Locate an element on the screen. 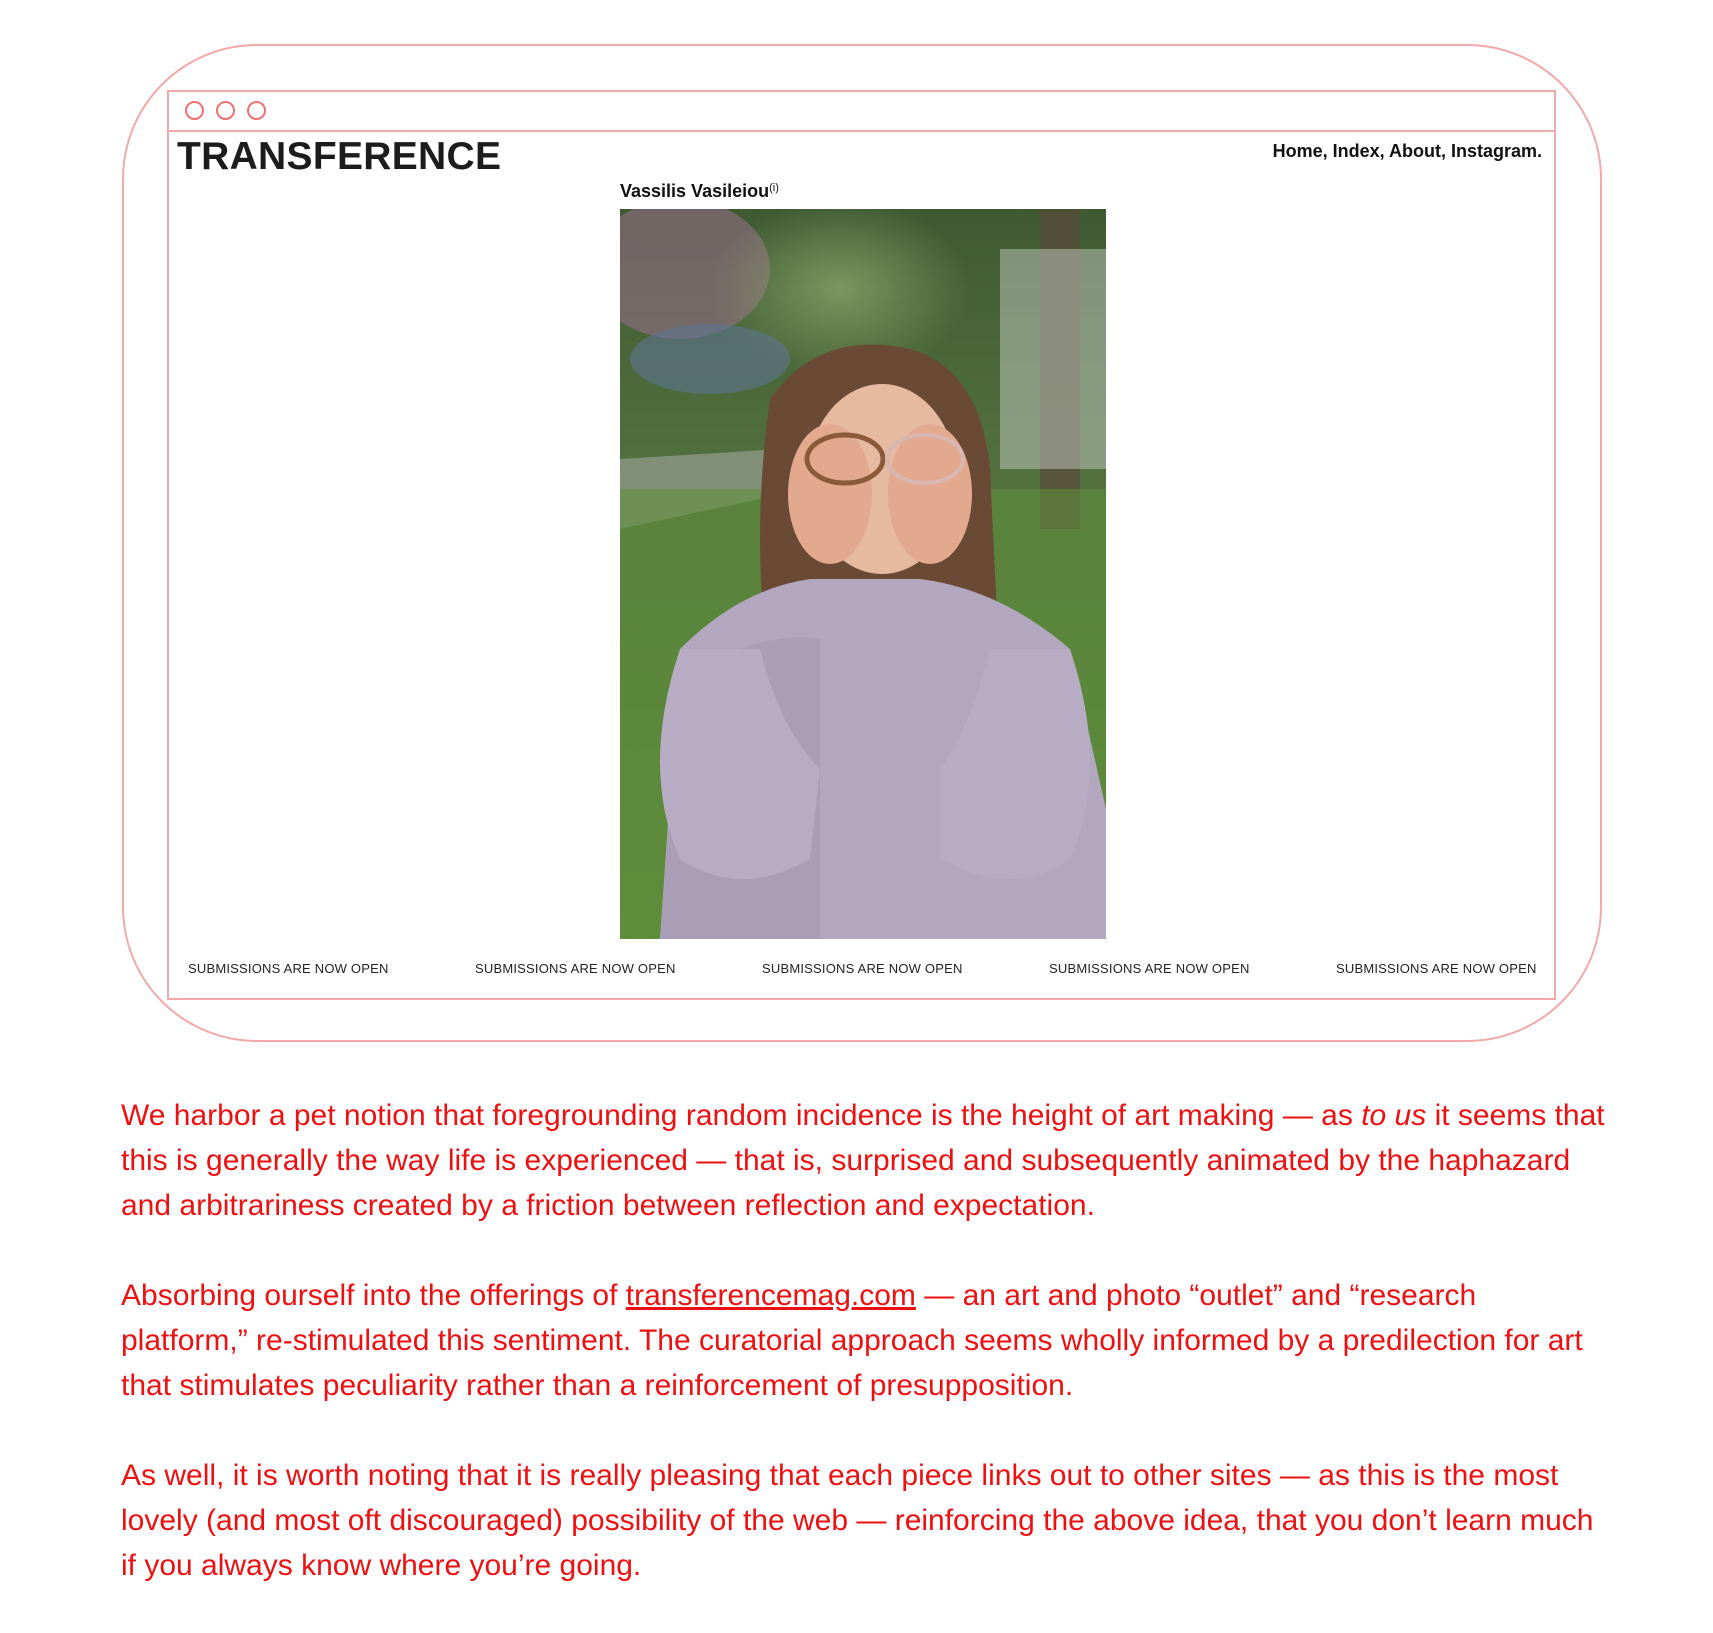  artist-name: Vassilis Vasileiou(i) is located at coordinates (699, 191).